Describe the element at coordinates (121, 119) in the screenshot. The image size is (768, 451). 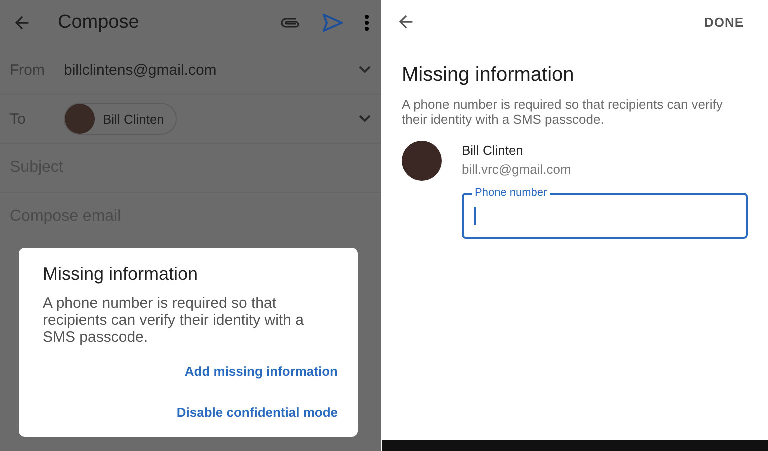
I see `recipient-chip: Bill Clinten` at that location.